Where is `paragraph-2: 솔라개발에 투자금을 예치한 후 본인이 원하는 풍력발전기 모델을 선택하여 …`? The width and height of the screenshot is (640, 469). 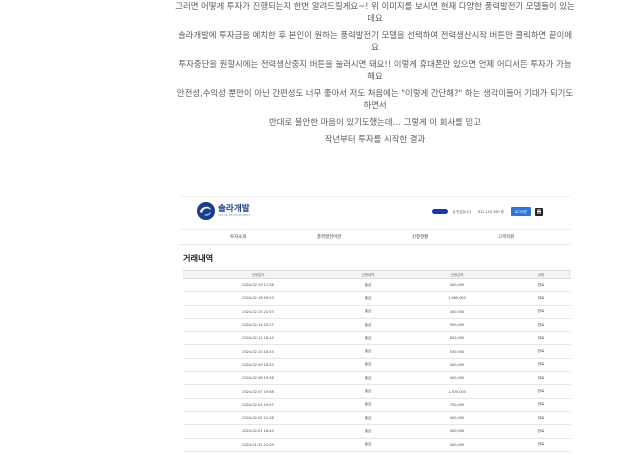
paragraph-2: 솔라개발에 투자금을 예치한 후 본인이 원하는 풍력발전기 모델을 선택하여 … is located at coordinates (375, 41).